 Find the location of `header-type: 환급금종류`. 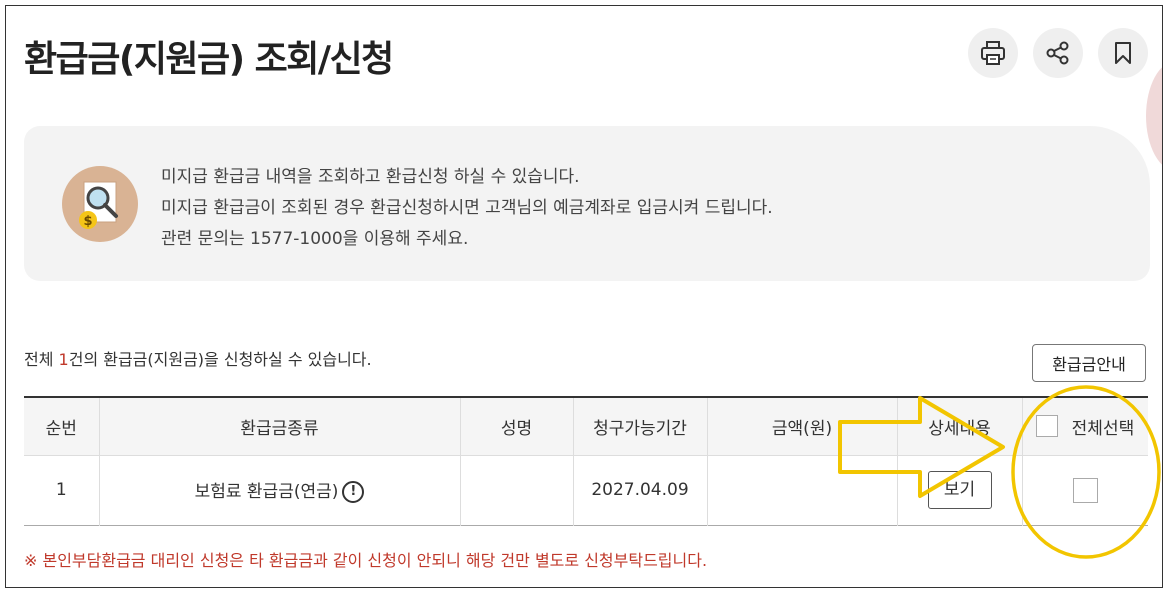

header-type: 환급금종류 is located at coordinates (279, 426).